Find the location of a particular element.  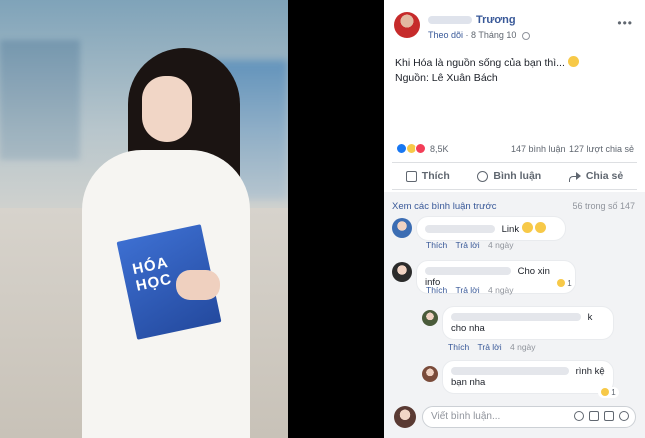

globe-icon is located at coordinates (525, 35).